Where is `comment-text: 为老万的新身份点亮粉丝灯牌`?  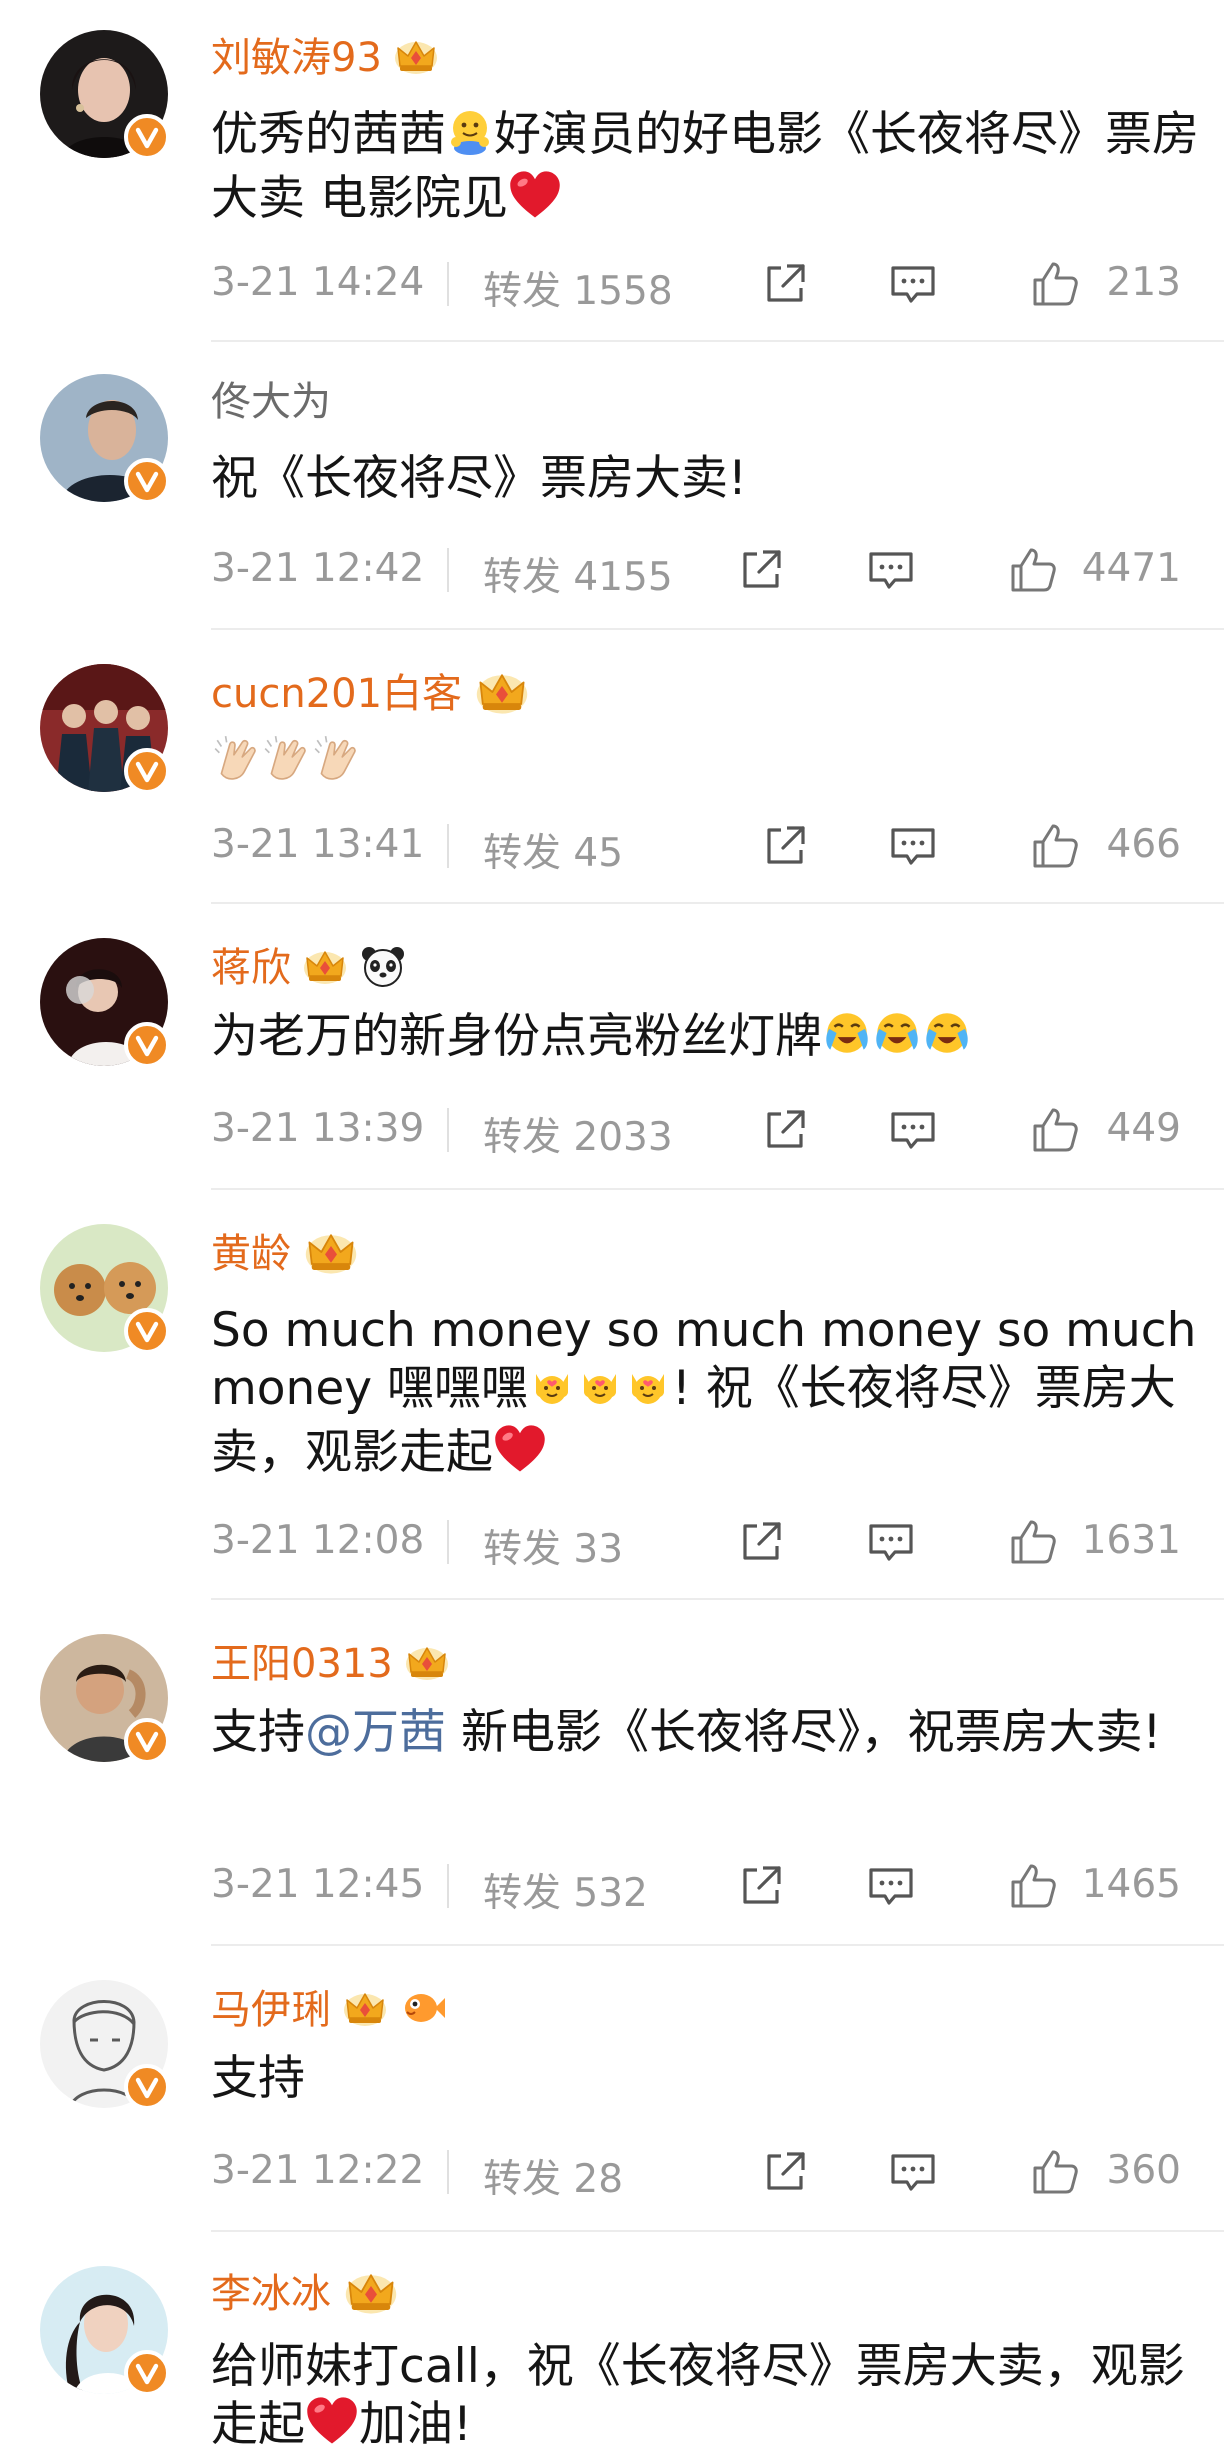 comment-text: 为老万的新身份点亮粉丝灯牌 is located at coordinates (706, 1040).